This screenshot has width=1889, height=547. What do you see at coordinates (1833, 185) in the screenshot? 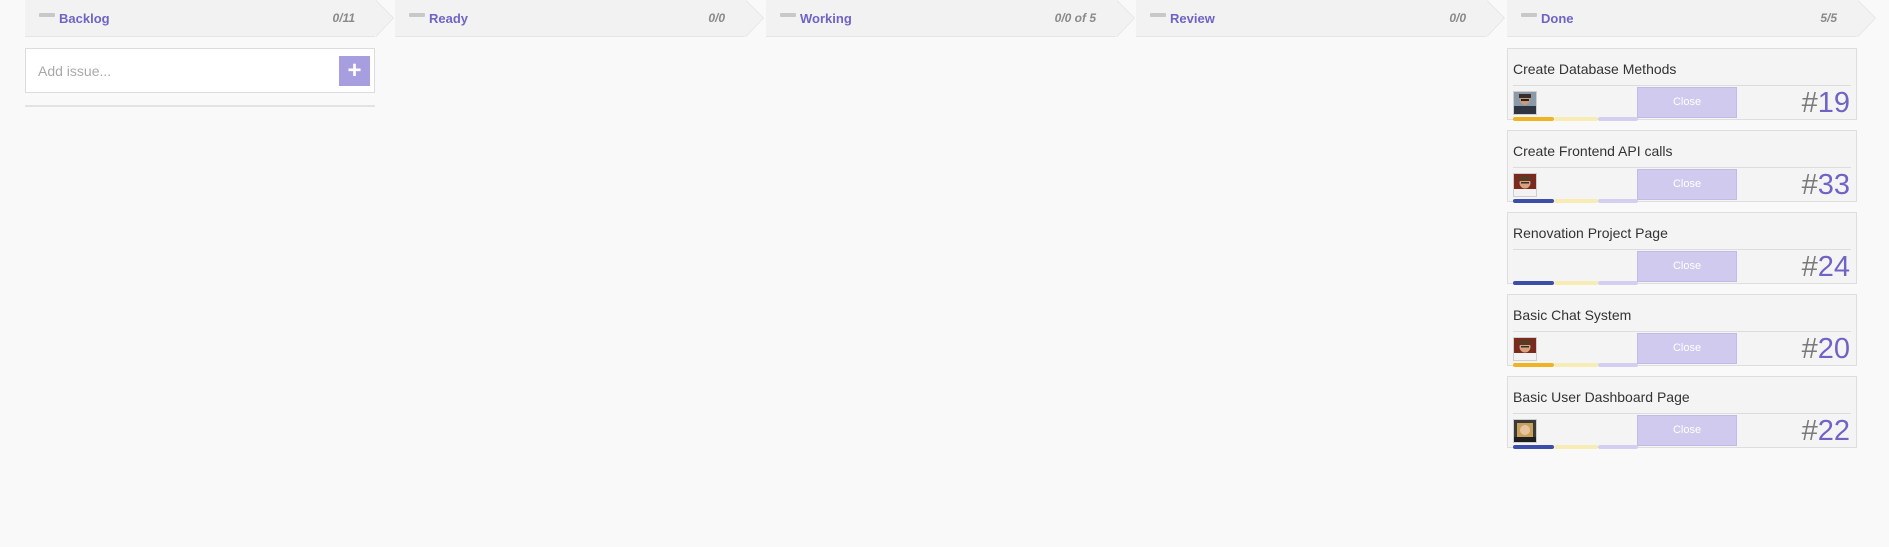
I see `issue-number-value: 33` at bounding box center [1833, 185].